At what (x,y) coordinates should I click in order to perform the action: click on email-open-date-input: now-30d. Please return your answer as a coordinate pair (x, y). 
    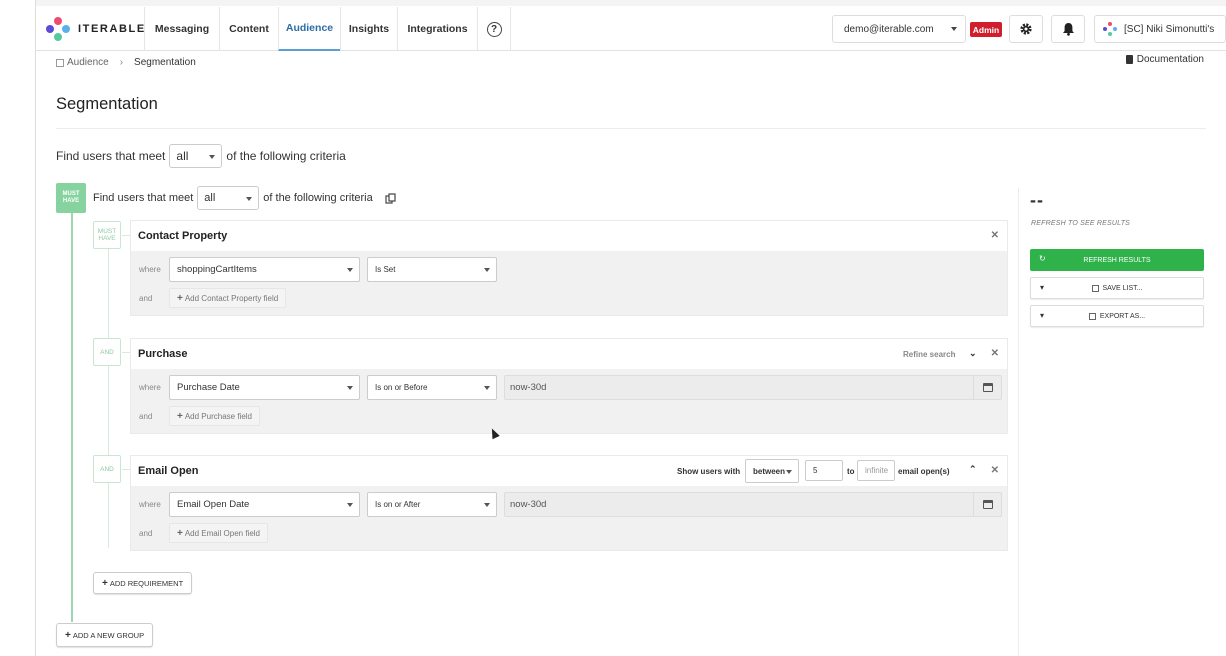
    Looking at the image, I should click on (753, 504).